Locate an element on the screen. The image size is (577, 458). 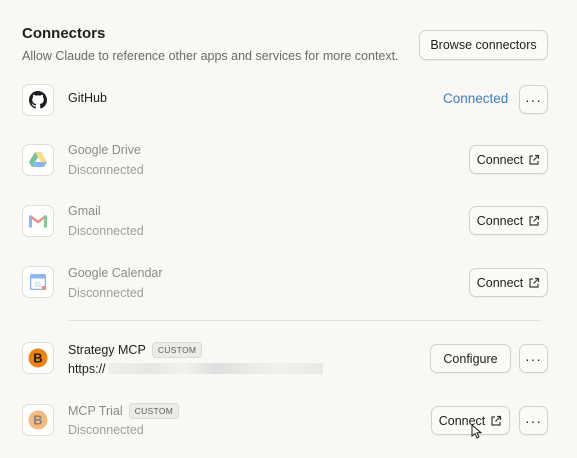
connector-name: Google Calendar is located at coordinates (115, 273).